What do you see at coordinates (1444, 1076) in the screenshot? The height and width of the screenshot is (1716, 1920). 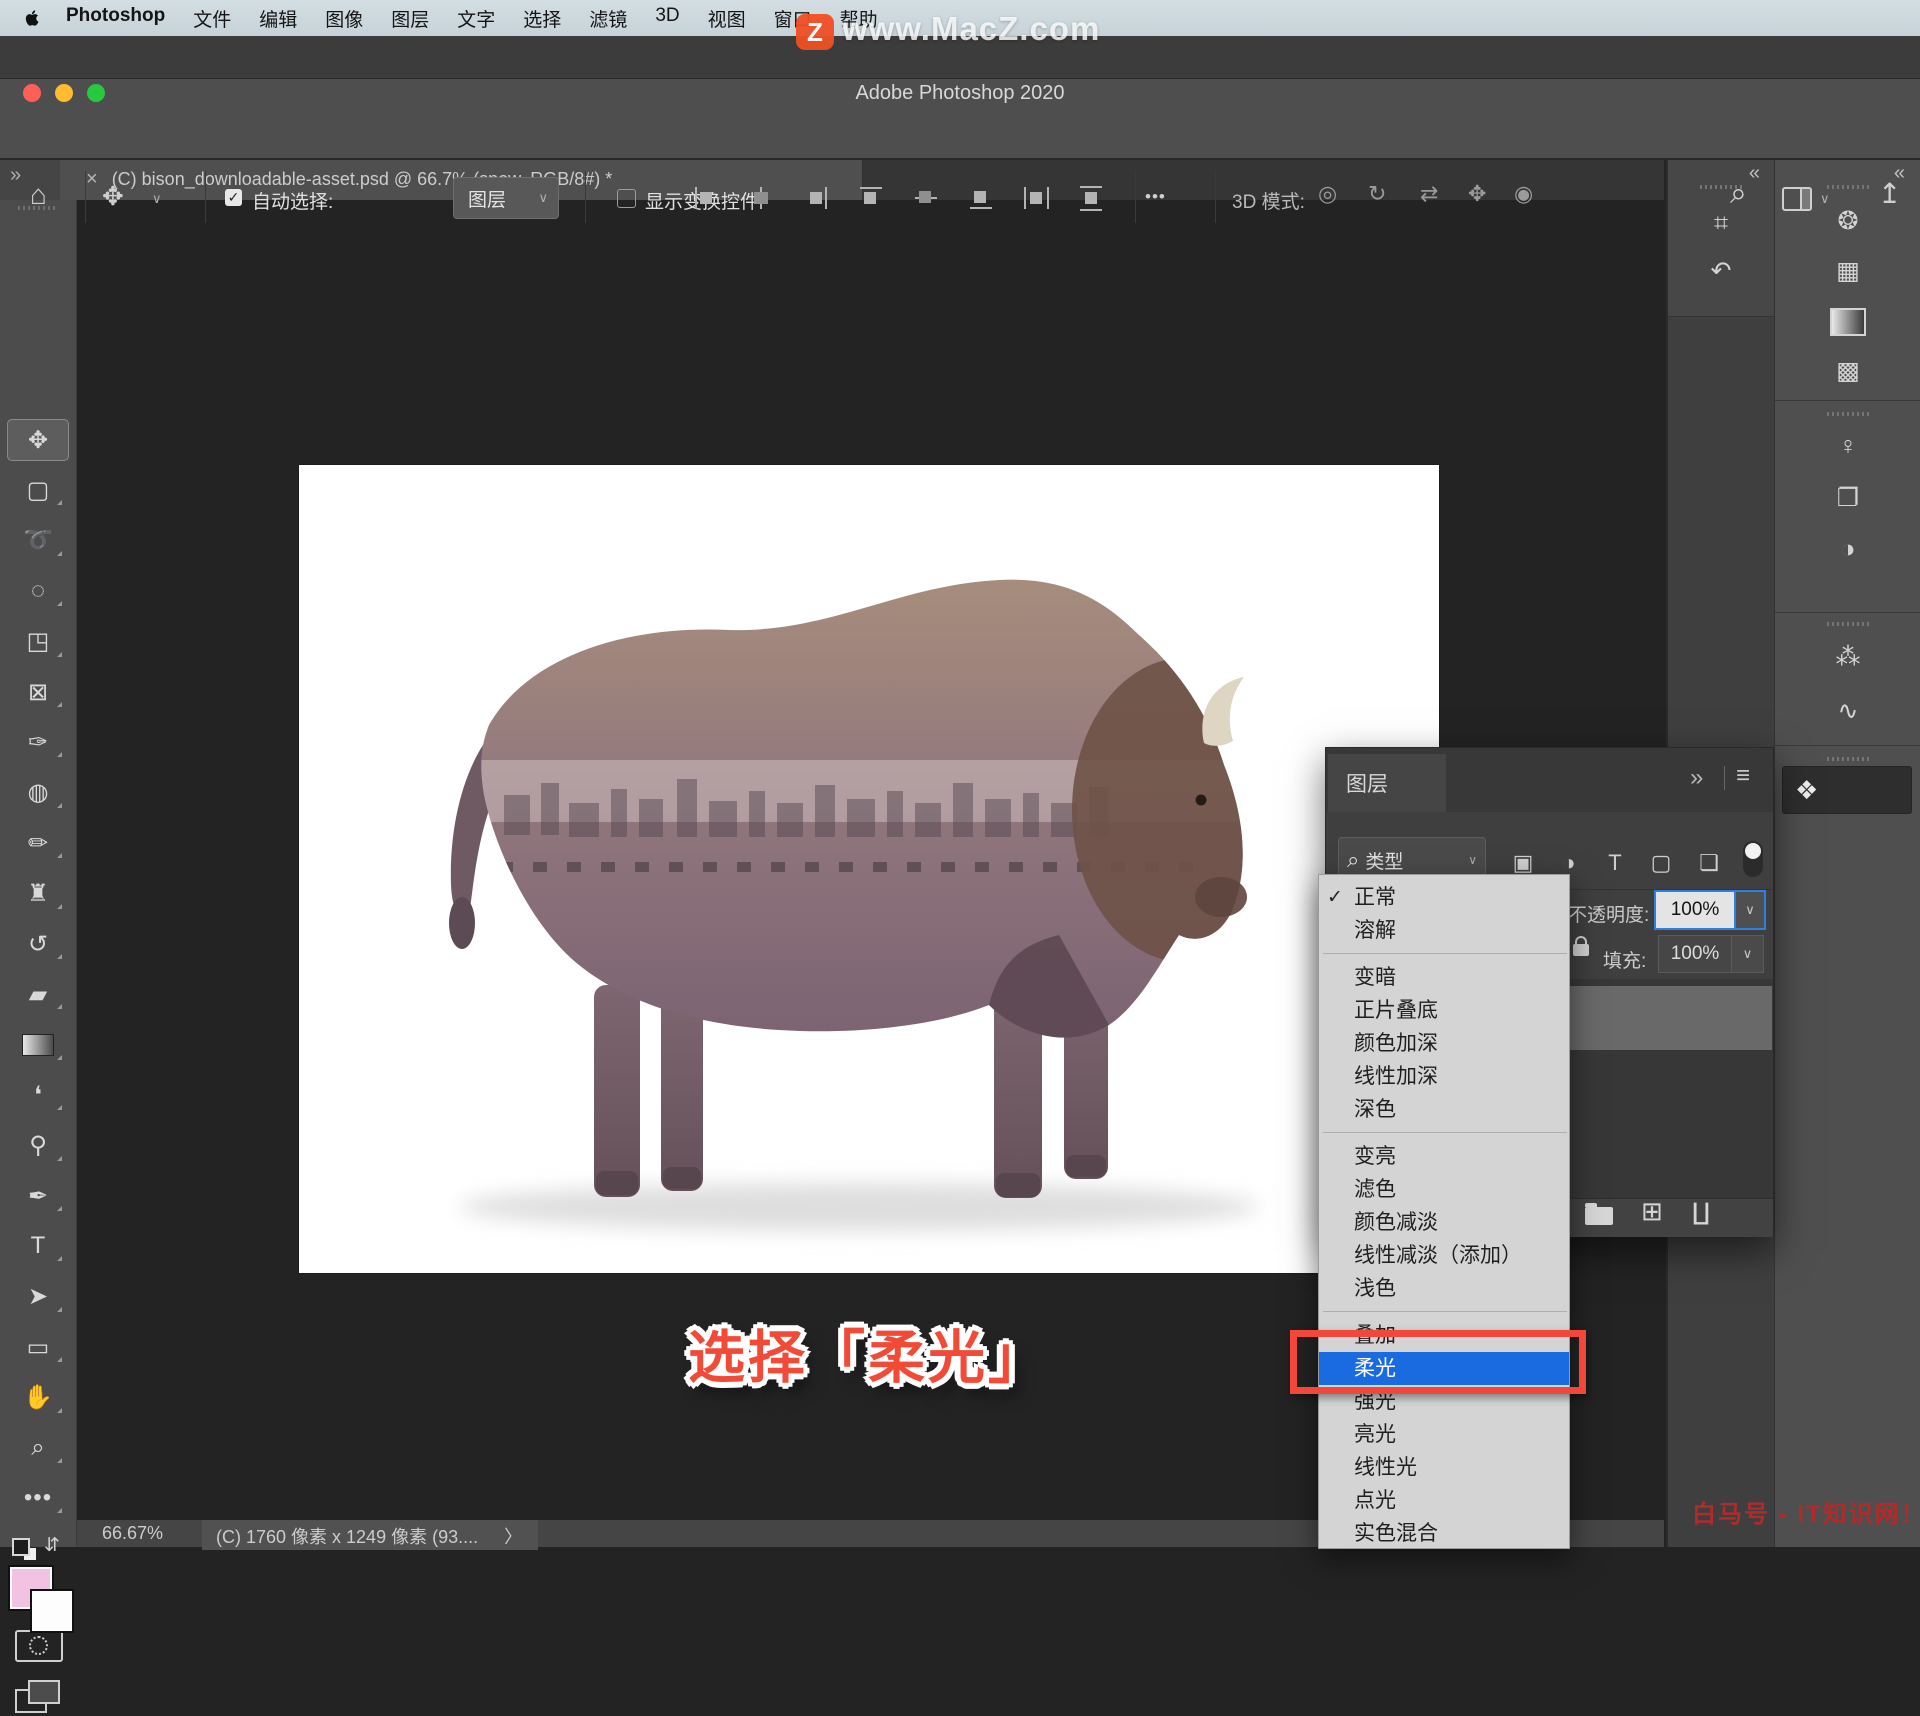 I see `blend-mode-item: 线性加深` at bounding box center [1444, 1076].